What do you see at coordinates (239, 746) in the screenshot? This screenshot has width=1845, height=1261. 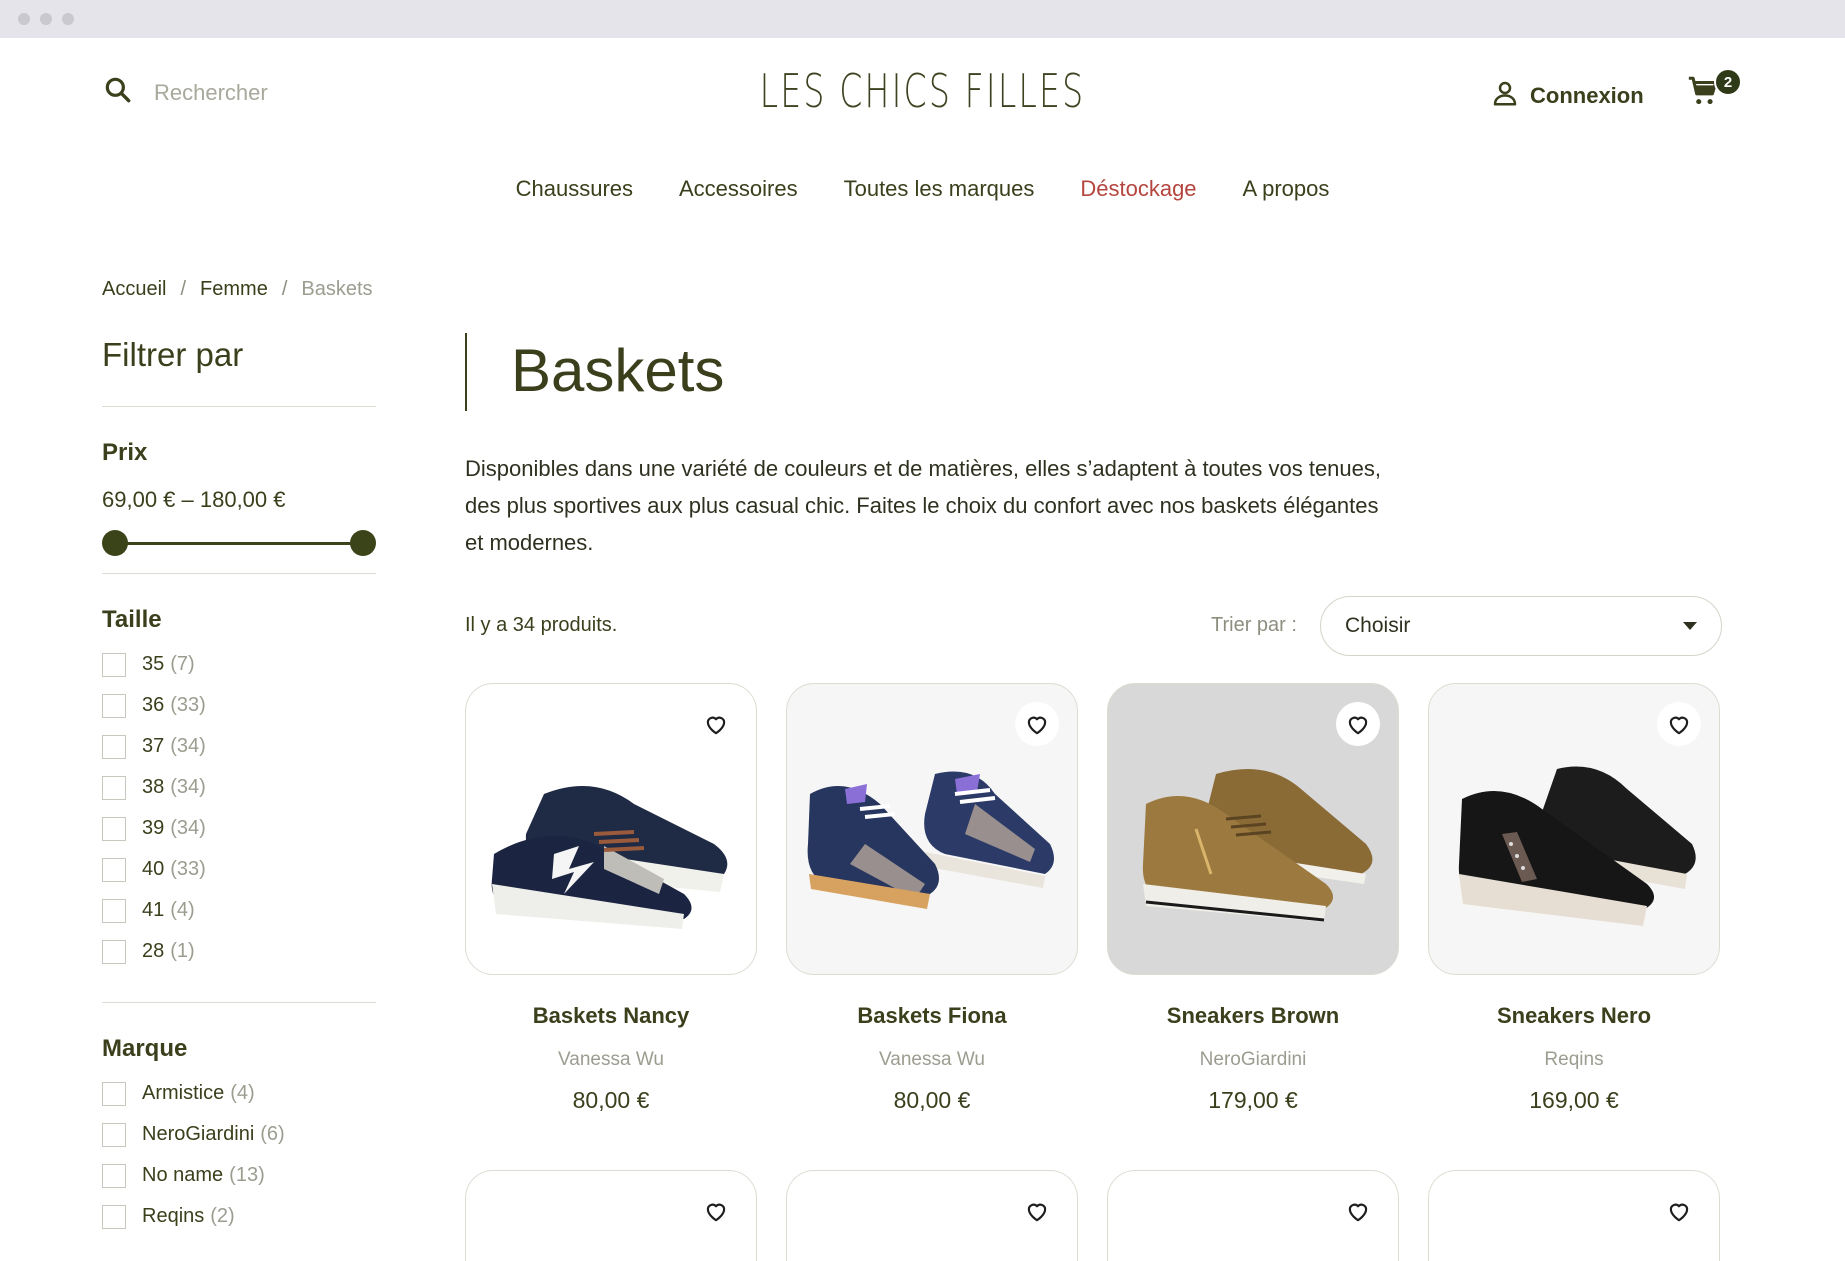 I see `size-option-37: 37 (34)` at bounding box center [239, 746].